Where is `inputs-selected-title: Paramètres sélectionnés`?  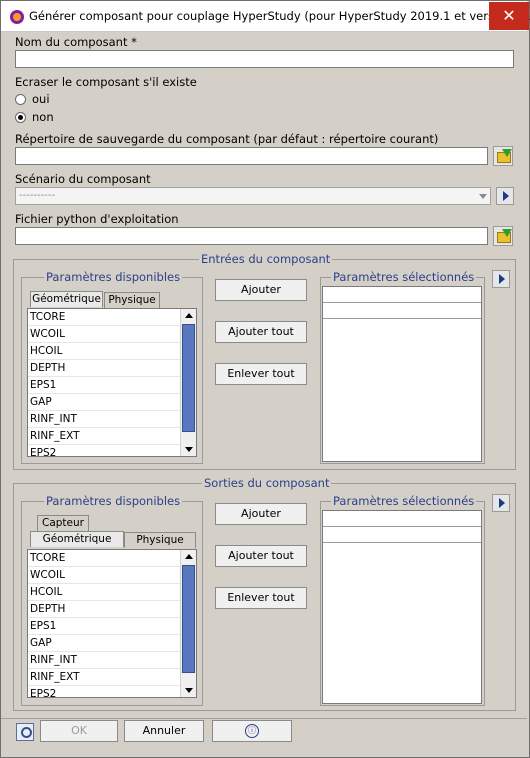 inputs-selected-title: Paramètres sélectionnés is located at coordinates (404, 277).